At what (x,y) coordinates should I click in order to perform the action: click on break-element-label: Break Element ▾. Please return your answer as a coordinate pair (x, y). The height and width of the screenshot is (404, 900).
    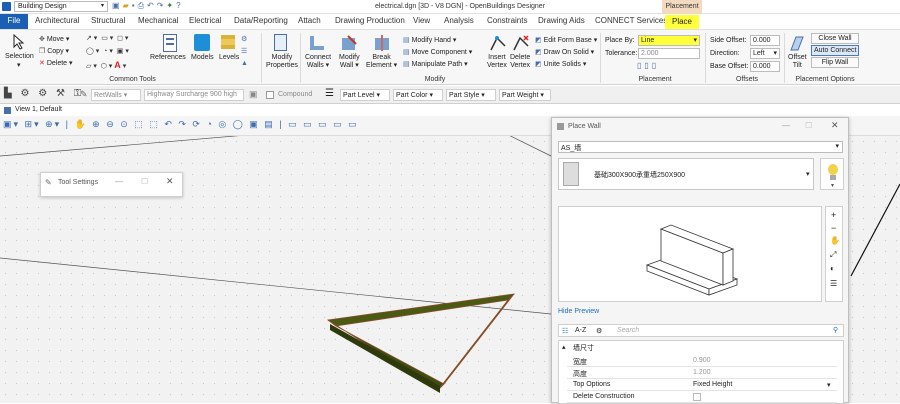
    Looking at the image, I should click on (381, 62).